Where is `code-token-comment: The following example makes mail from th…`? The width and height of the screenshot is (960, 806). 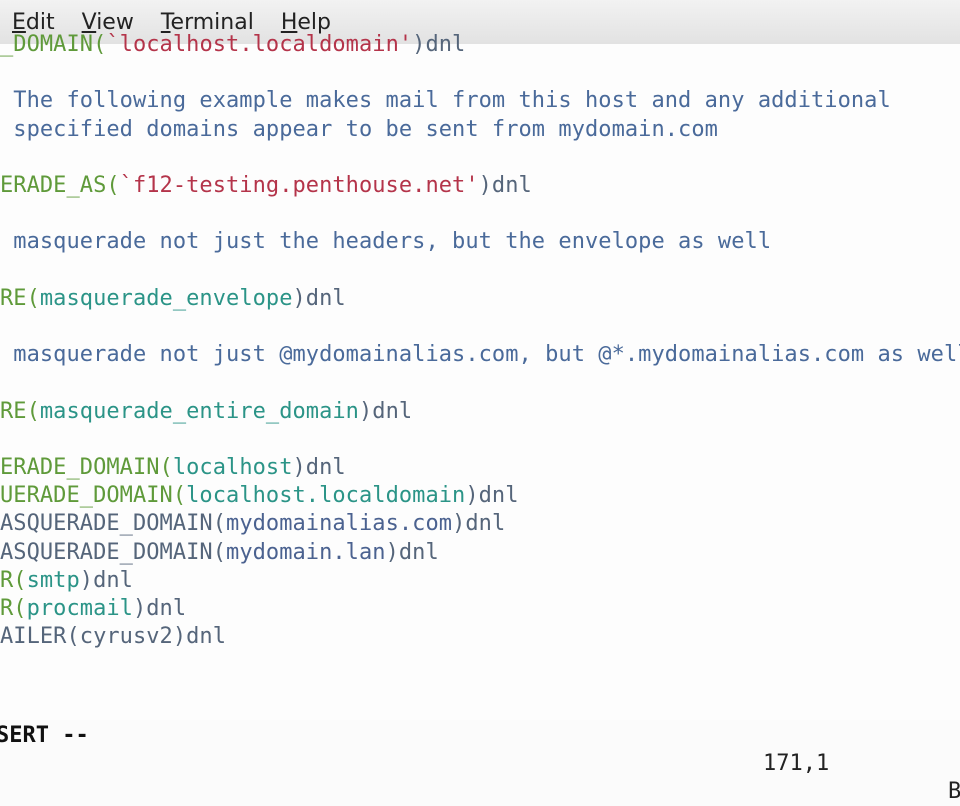
code-token-comment: The following example makes mail from th… is located at coordinates (445, 101).